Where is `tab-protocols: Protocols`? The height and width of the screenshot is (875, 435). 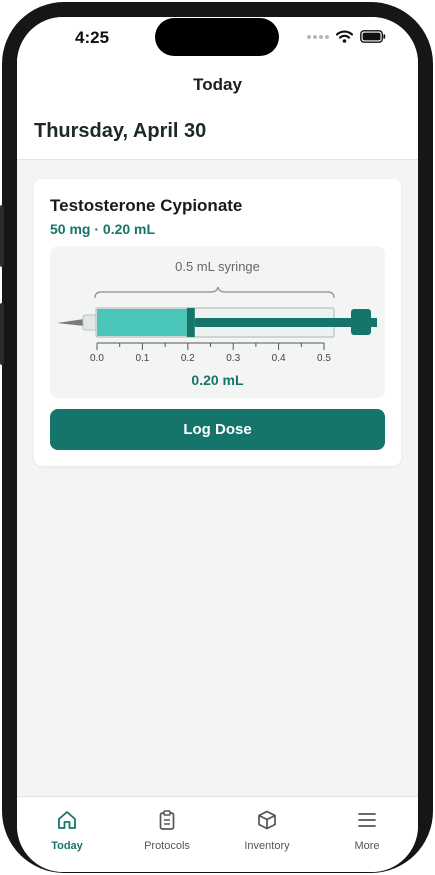
tab-protocols: Protocols is located at coordinates (167, 827).